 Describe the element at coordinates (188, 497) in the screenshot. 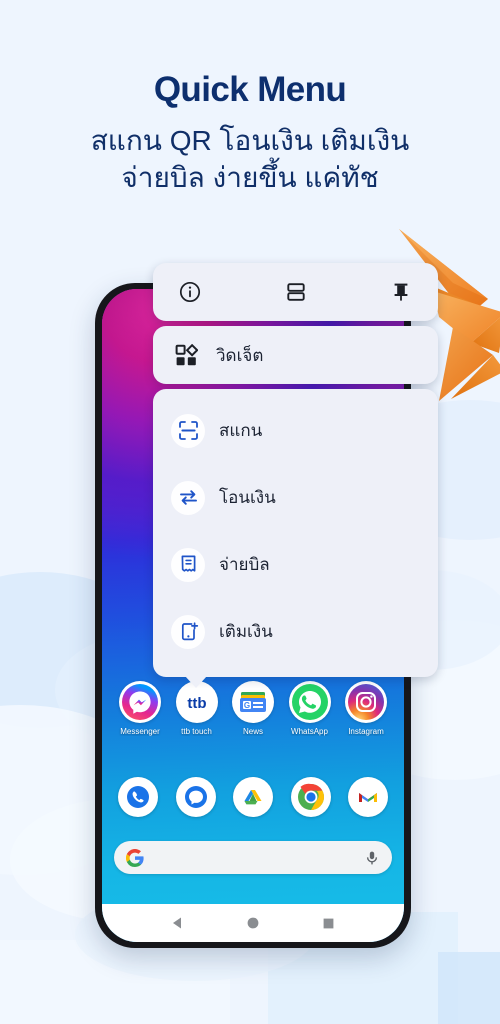

I see `transfer-icon` at that location.